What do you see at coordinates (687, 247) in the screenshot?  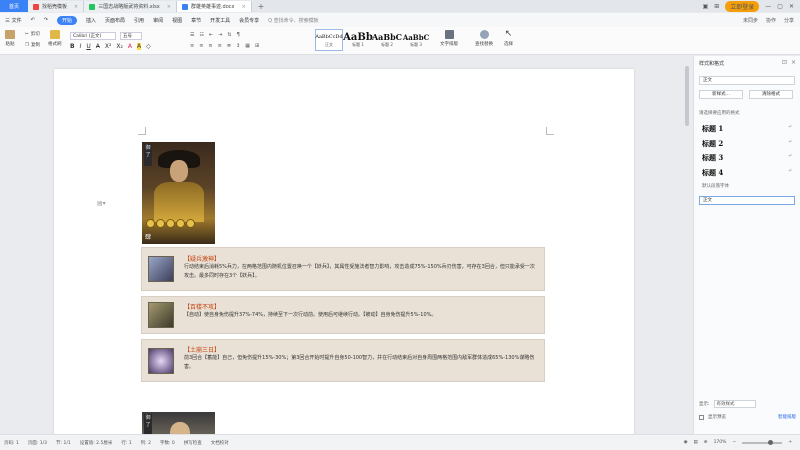 I see `vertical-scrollbar` at bounding box center [687, 247].